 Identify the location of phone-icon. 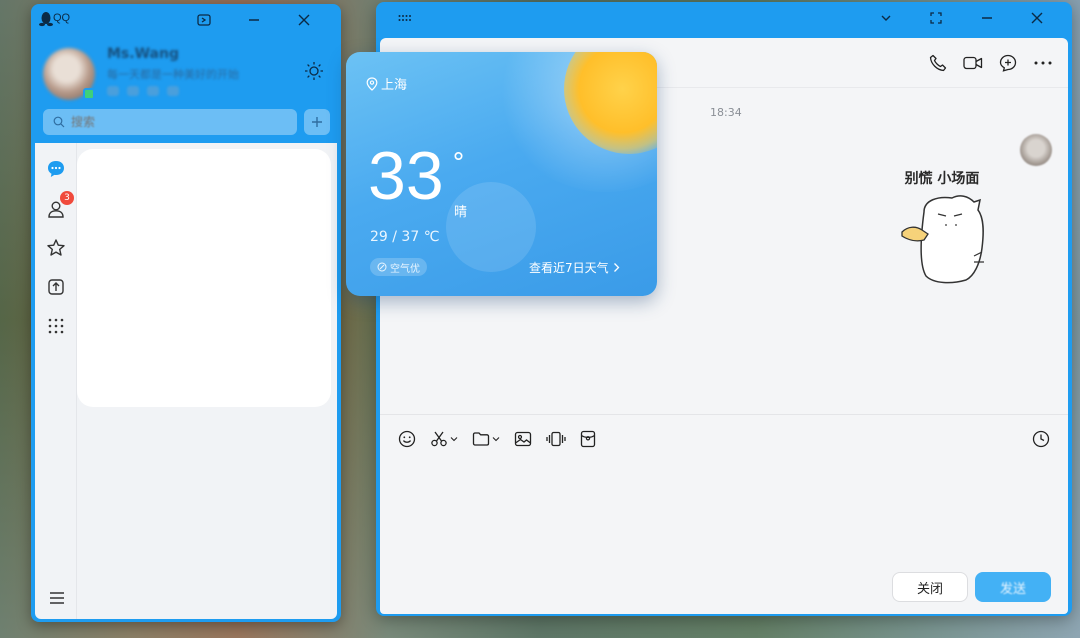
(938, 63).